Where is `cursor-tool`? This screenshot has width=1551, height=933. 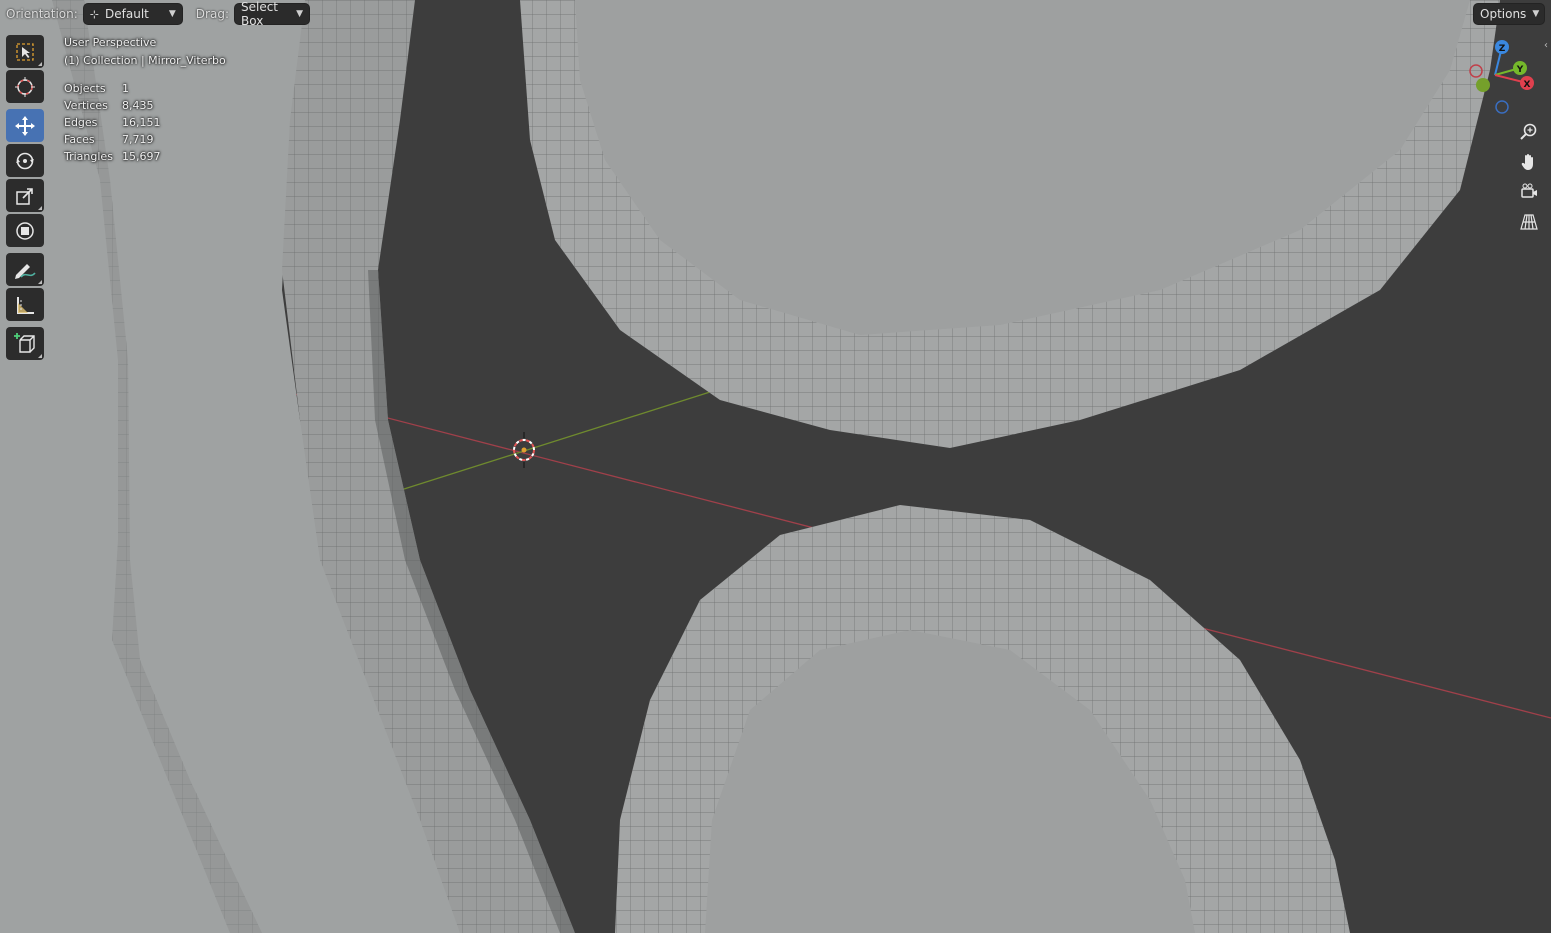 cursor-tool is located at coordinates (25, 86).